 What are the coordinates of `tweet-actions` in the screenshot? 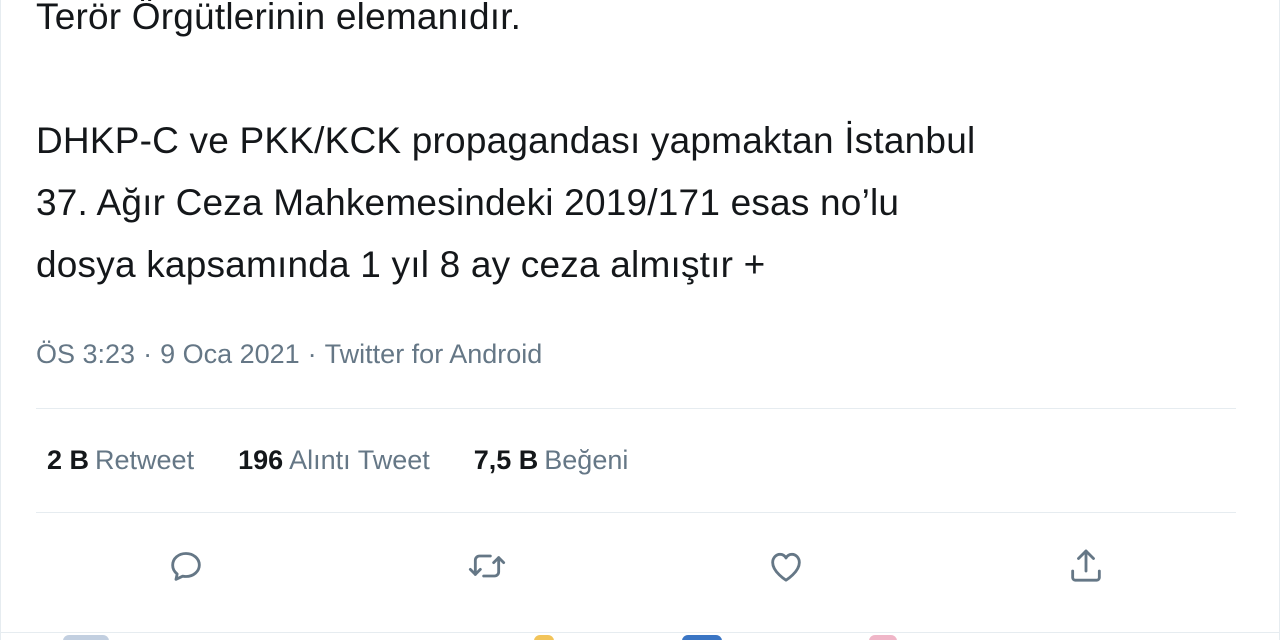 It's located at (640, 566).